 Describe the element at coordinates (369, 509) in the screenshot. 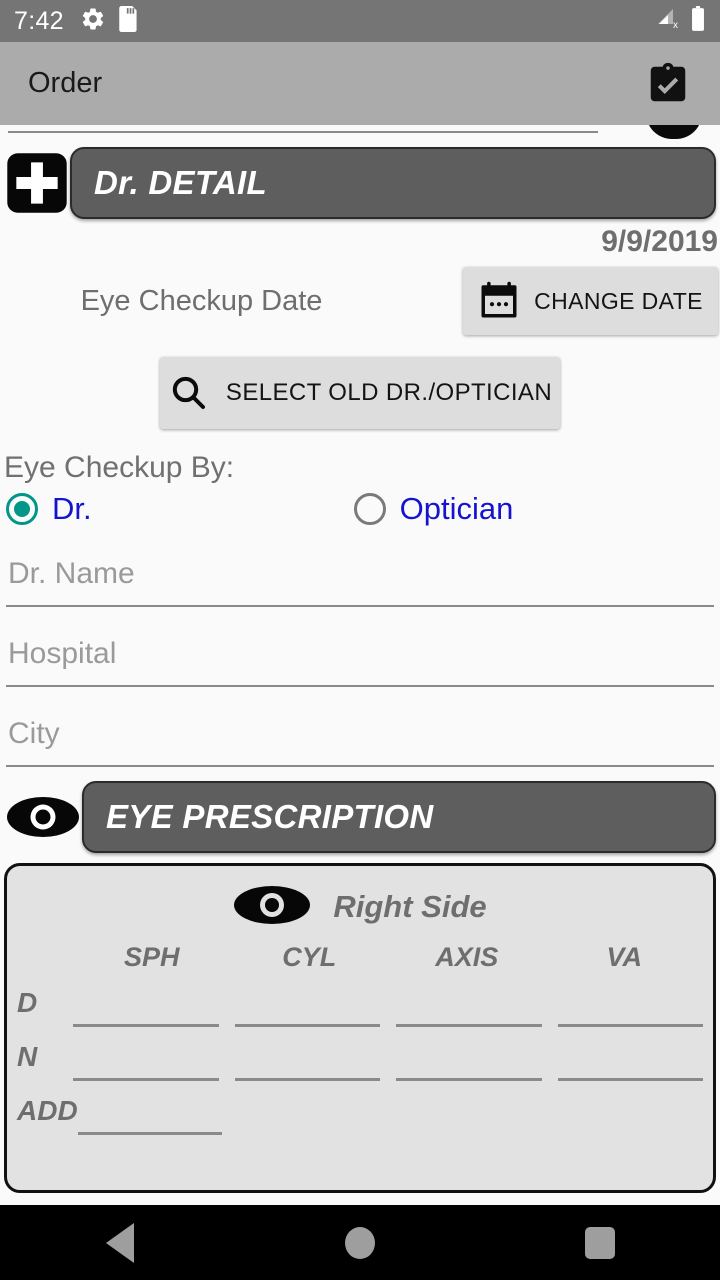

I see `radio-optician-indicator` at that location.